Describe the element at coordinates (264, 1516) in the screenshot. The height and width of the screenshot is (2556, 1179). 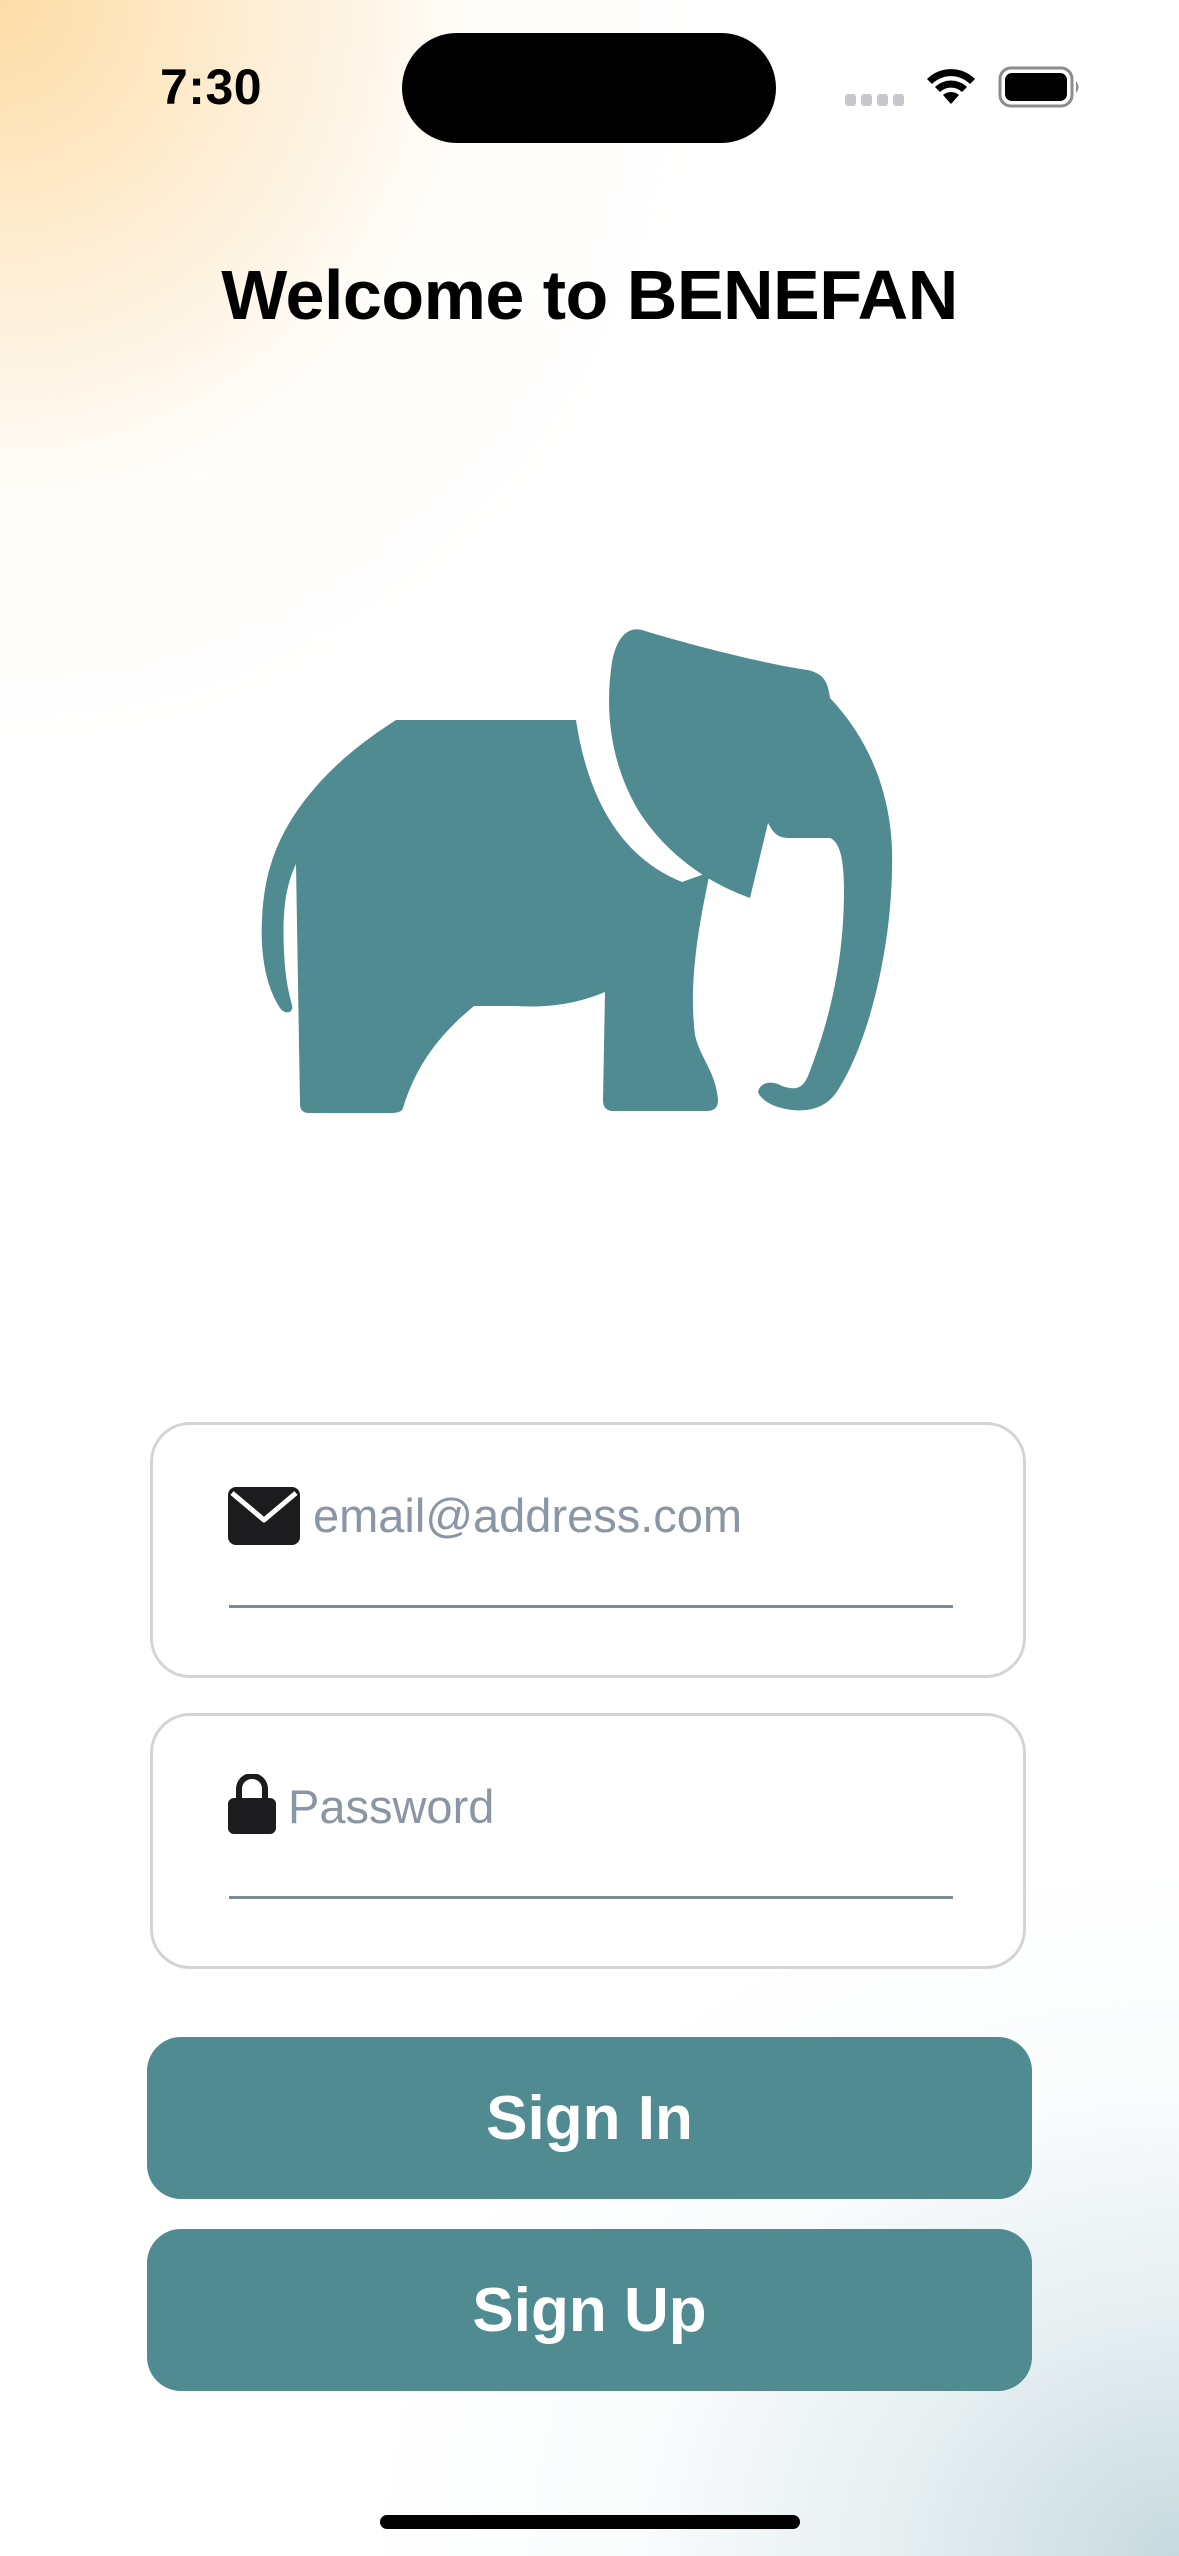
I see `envelope-icon` at that location.